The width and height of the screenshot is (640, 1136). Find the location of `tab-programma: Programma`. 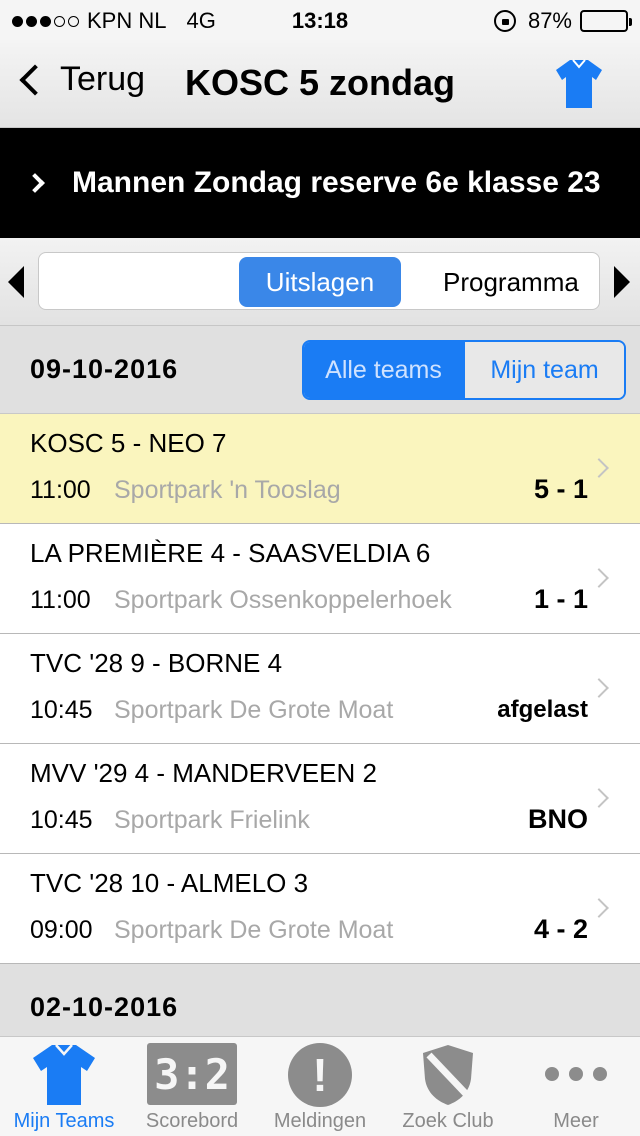

tab-programma: Programma is located at coordinates (511, 282).